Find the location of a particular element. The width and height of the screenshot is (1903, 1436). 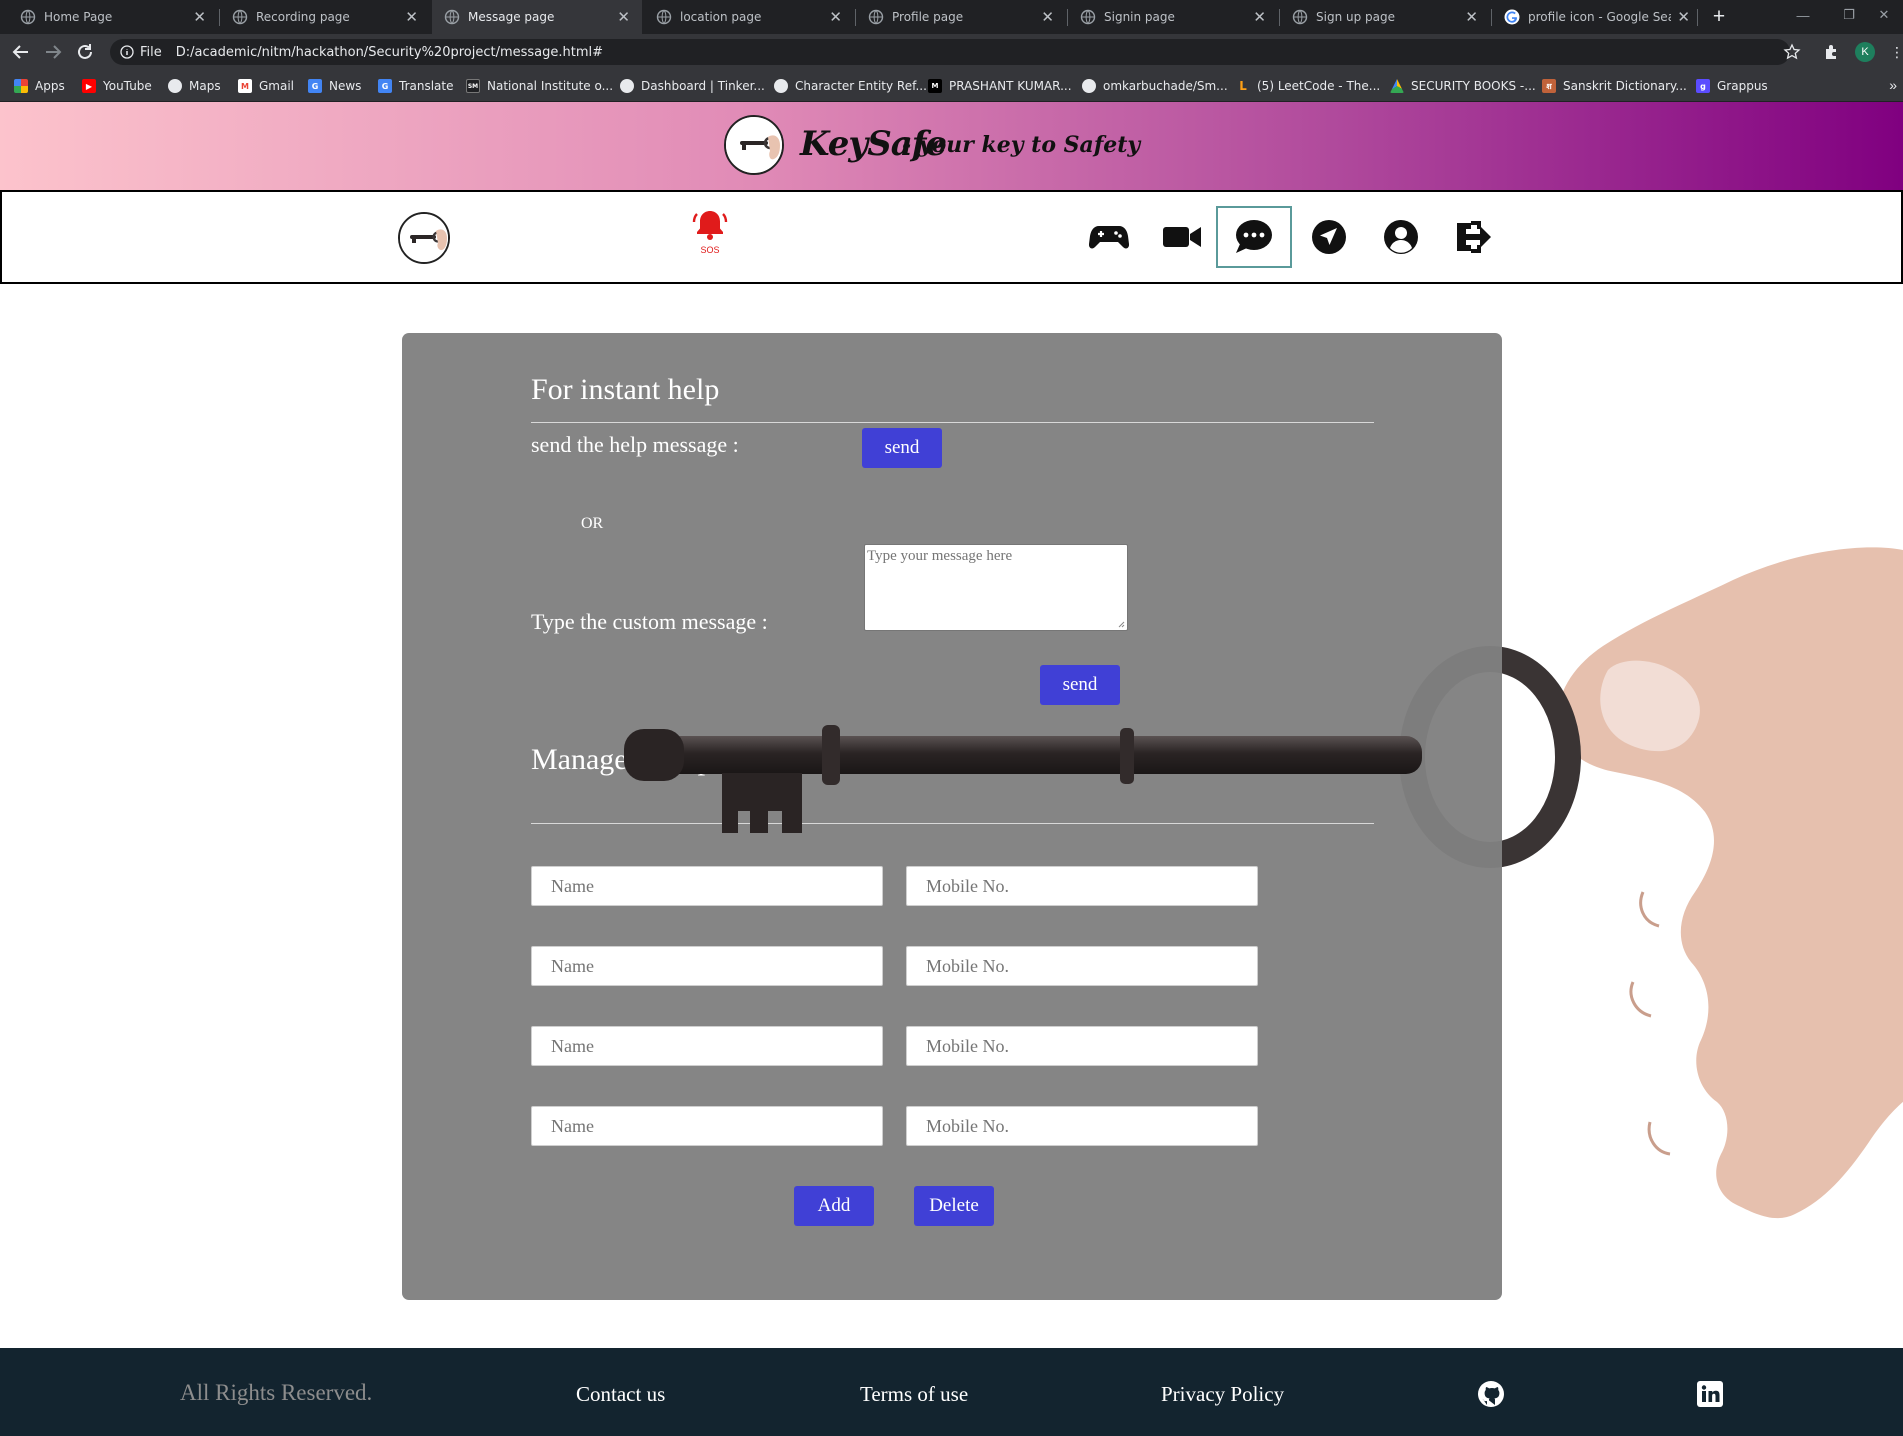

browser-tab-profile: Profile page ✕ is located at coordinates (961, 17).